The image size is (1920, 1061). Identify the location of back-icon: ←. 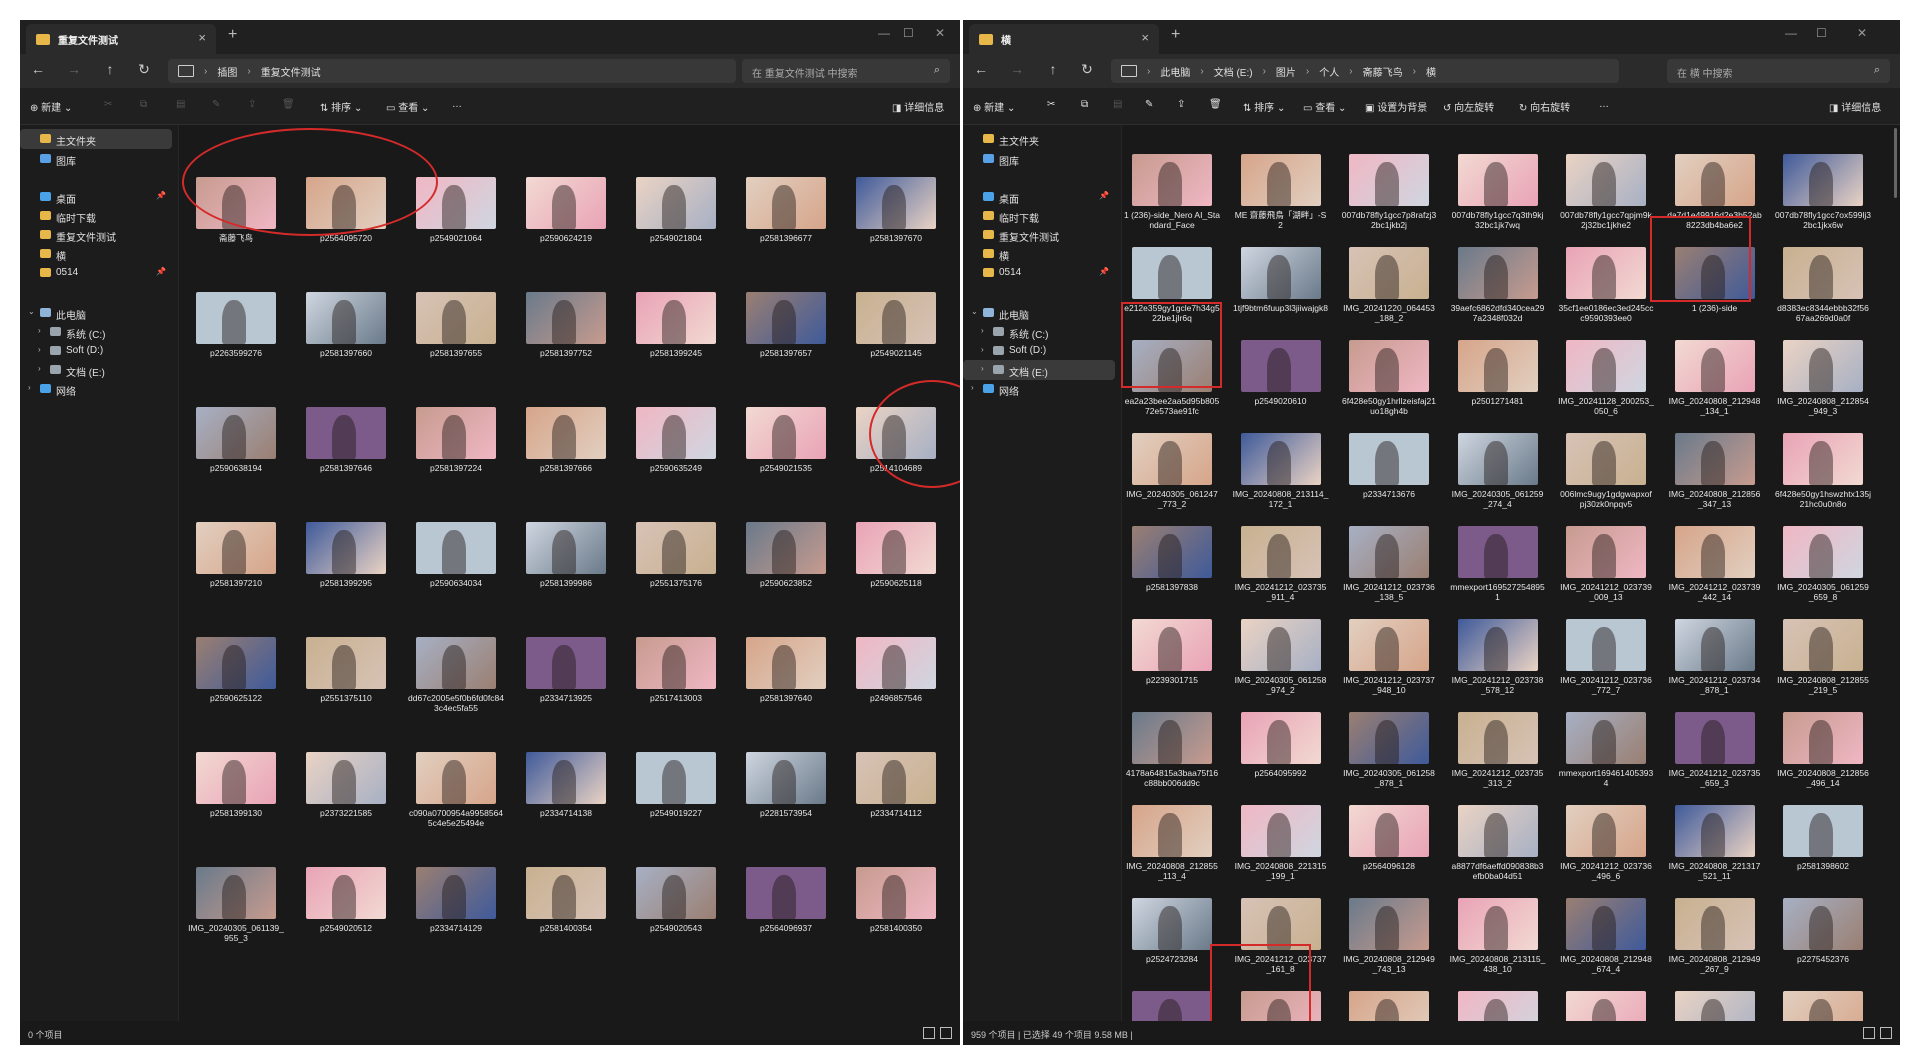
(38, 69).